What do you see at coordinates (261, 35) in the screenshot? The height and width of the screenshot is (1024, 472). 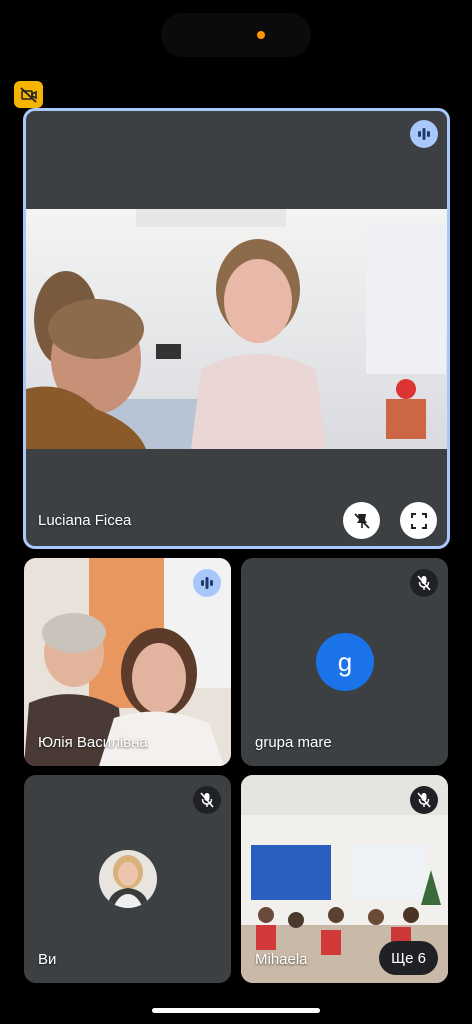 I see `privacy-indicator` at bounding box center [261, 35].